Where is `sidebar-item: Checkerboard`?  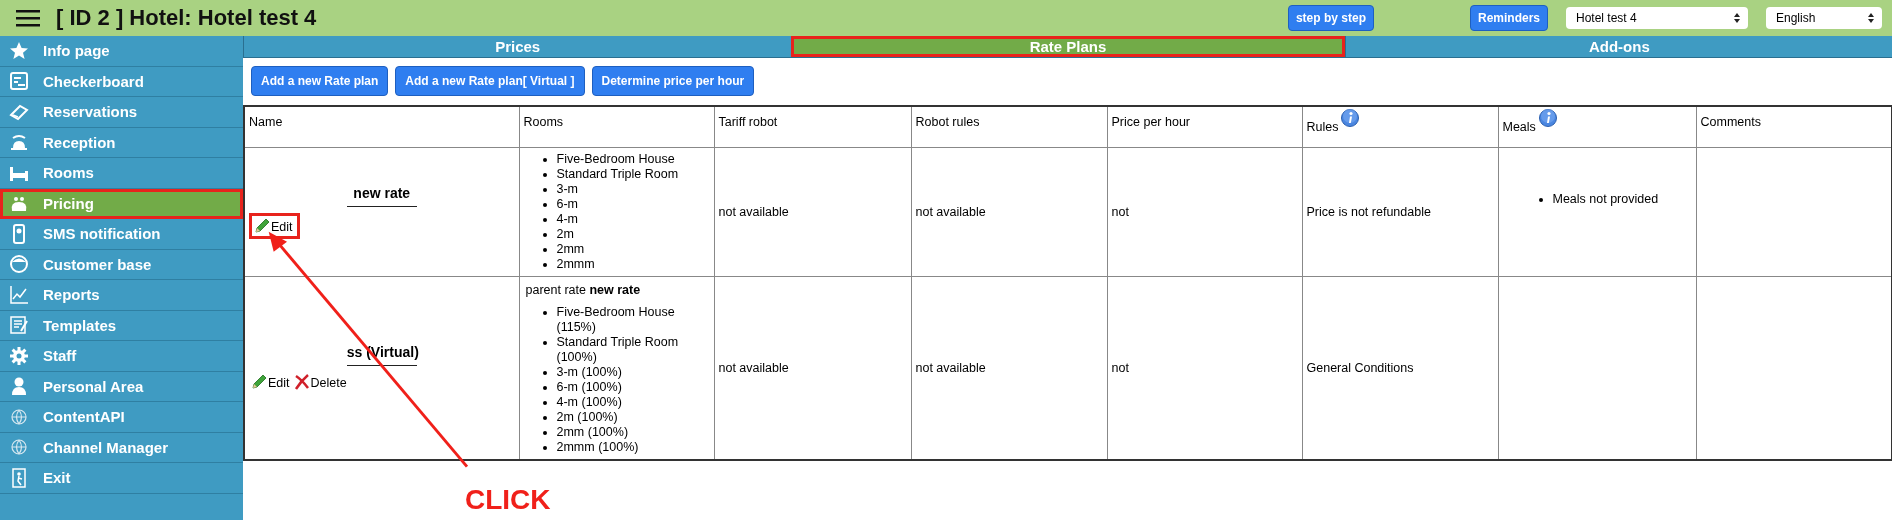 sidebar-item: Checkerboard is located at coordinates (121, 81).